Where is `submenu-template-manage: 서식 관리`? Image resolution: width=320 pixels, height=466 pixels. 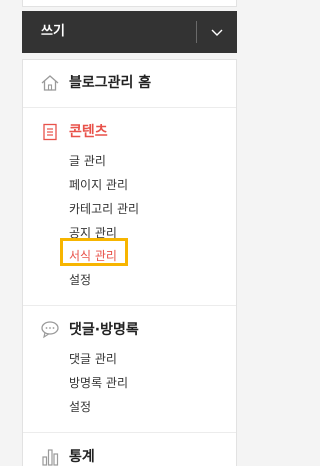
submenu-template-manage: 서식 관리 is located at coordinates (93, 255).